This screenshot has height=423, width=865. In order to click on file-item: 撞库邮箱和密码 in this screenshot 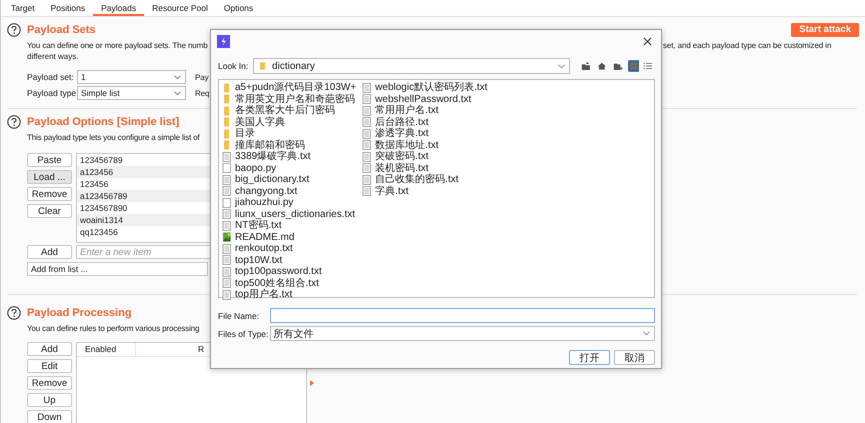, I will do `click(289, 145)`.